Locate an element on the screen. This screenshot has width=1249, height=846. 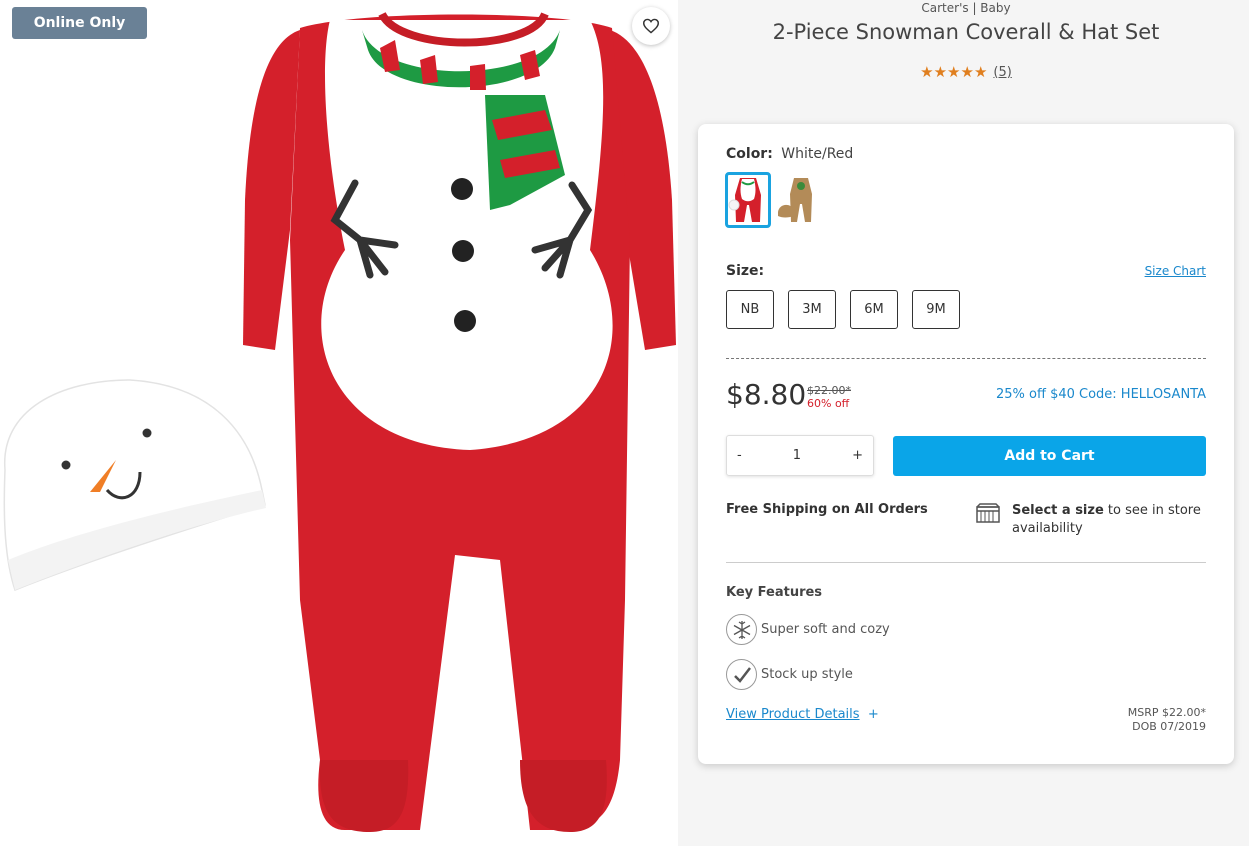
sale-price: $8.80 is located at coordinates (766, 394).